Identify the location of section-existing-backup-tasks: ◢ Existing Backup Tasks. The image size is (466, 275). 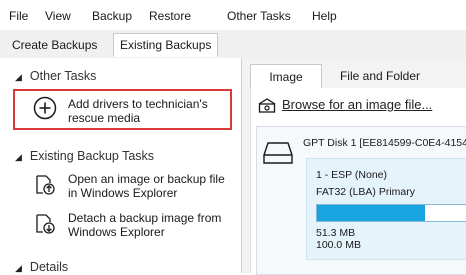
(84, 156).